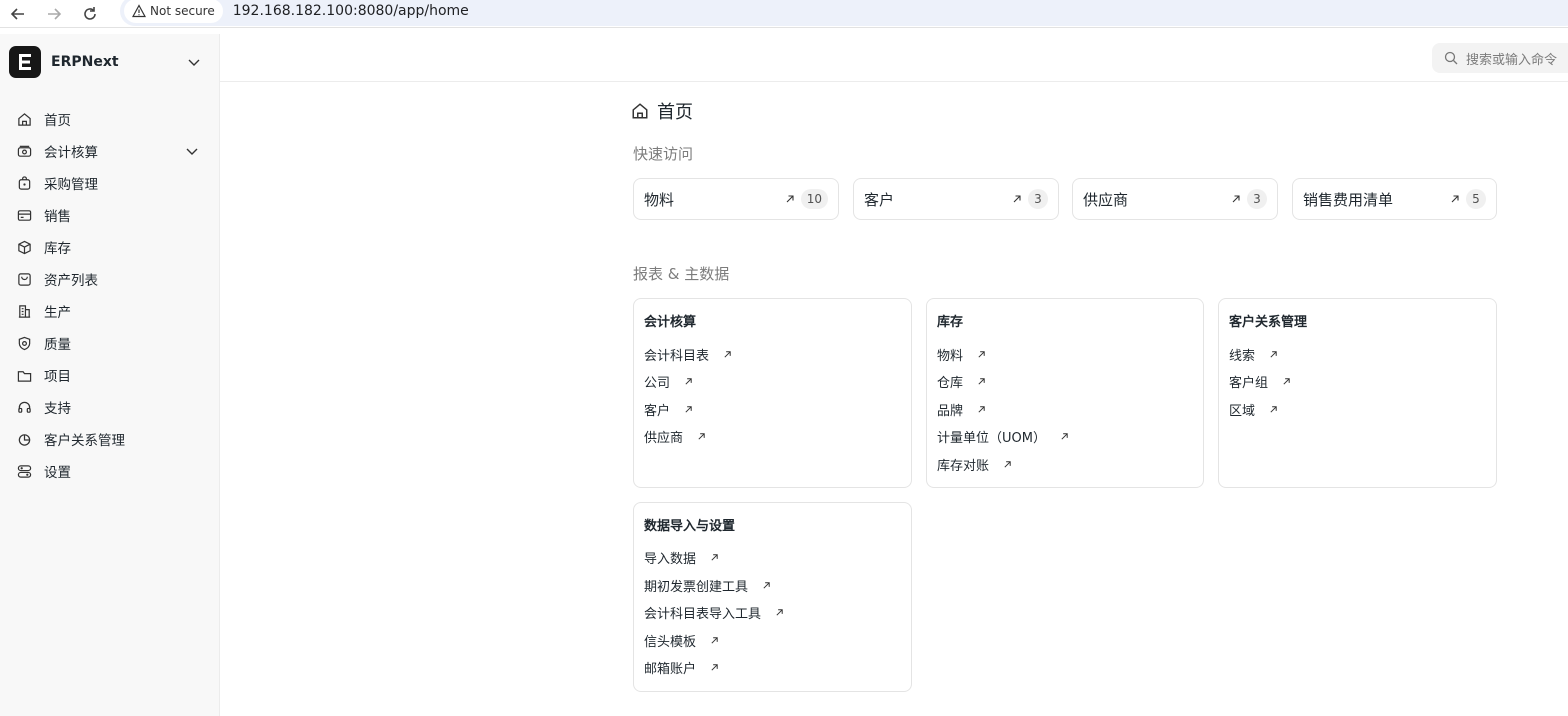 The width and height of the screenshot is (1568, 716). I want to click on settings-icon, so click(24, 471).